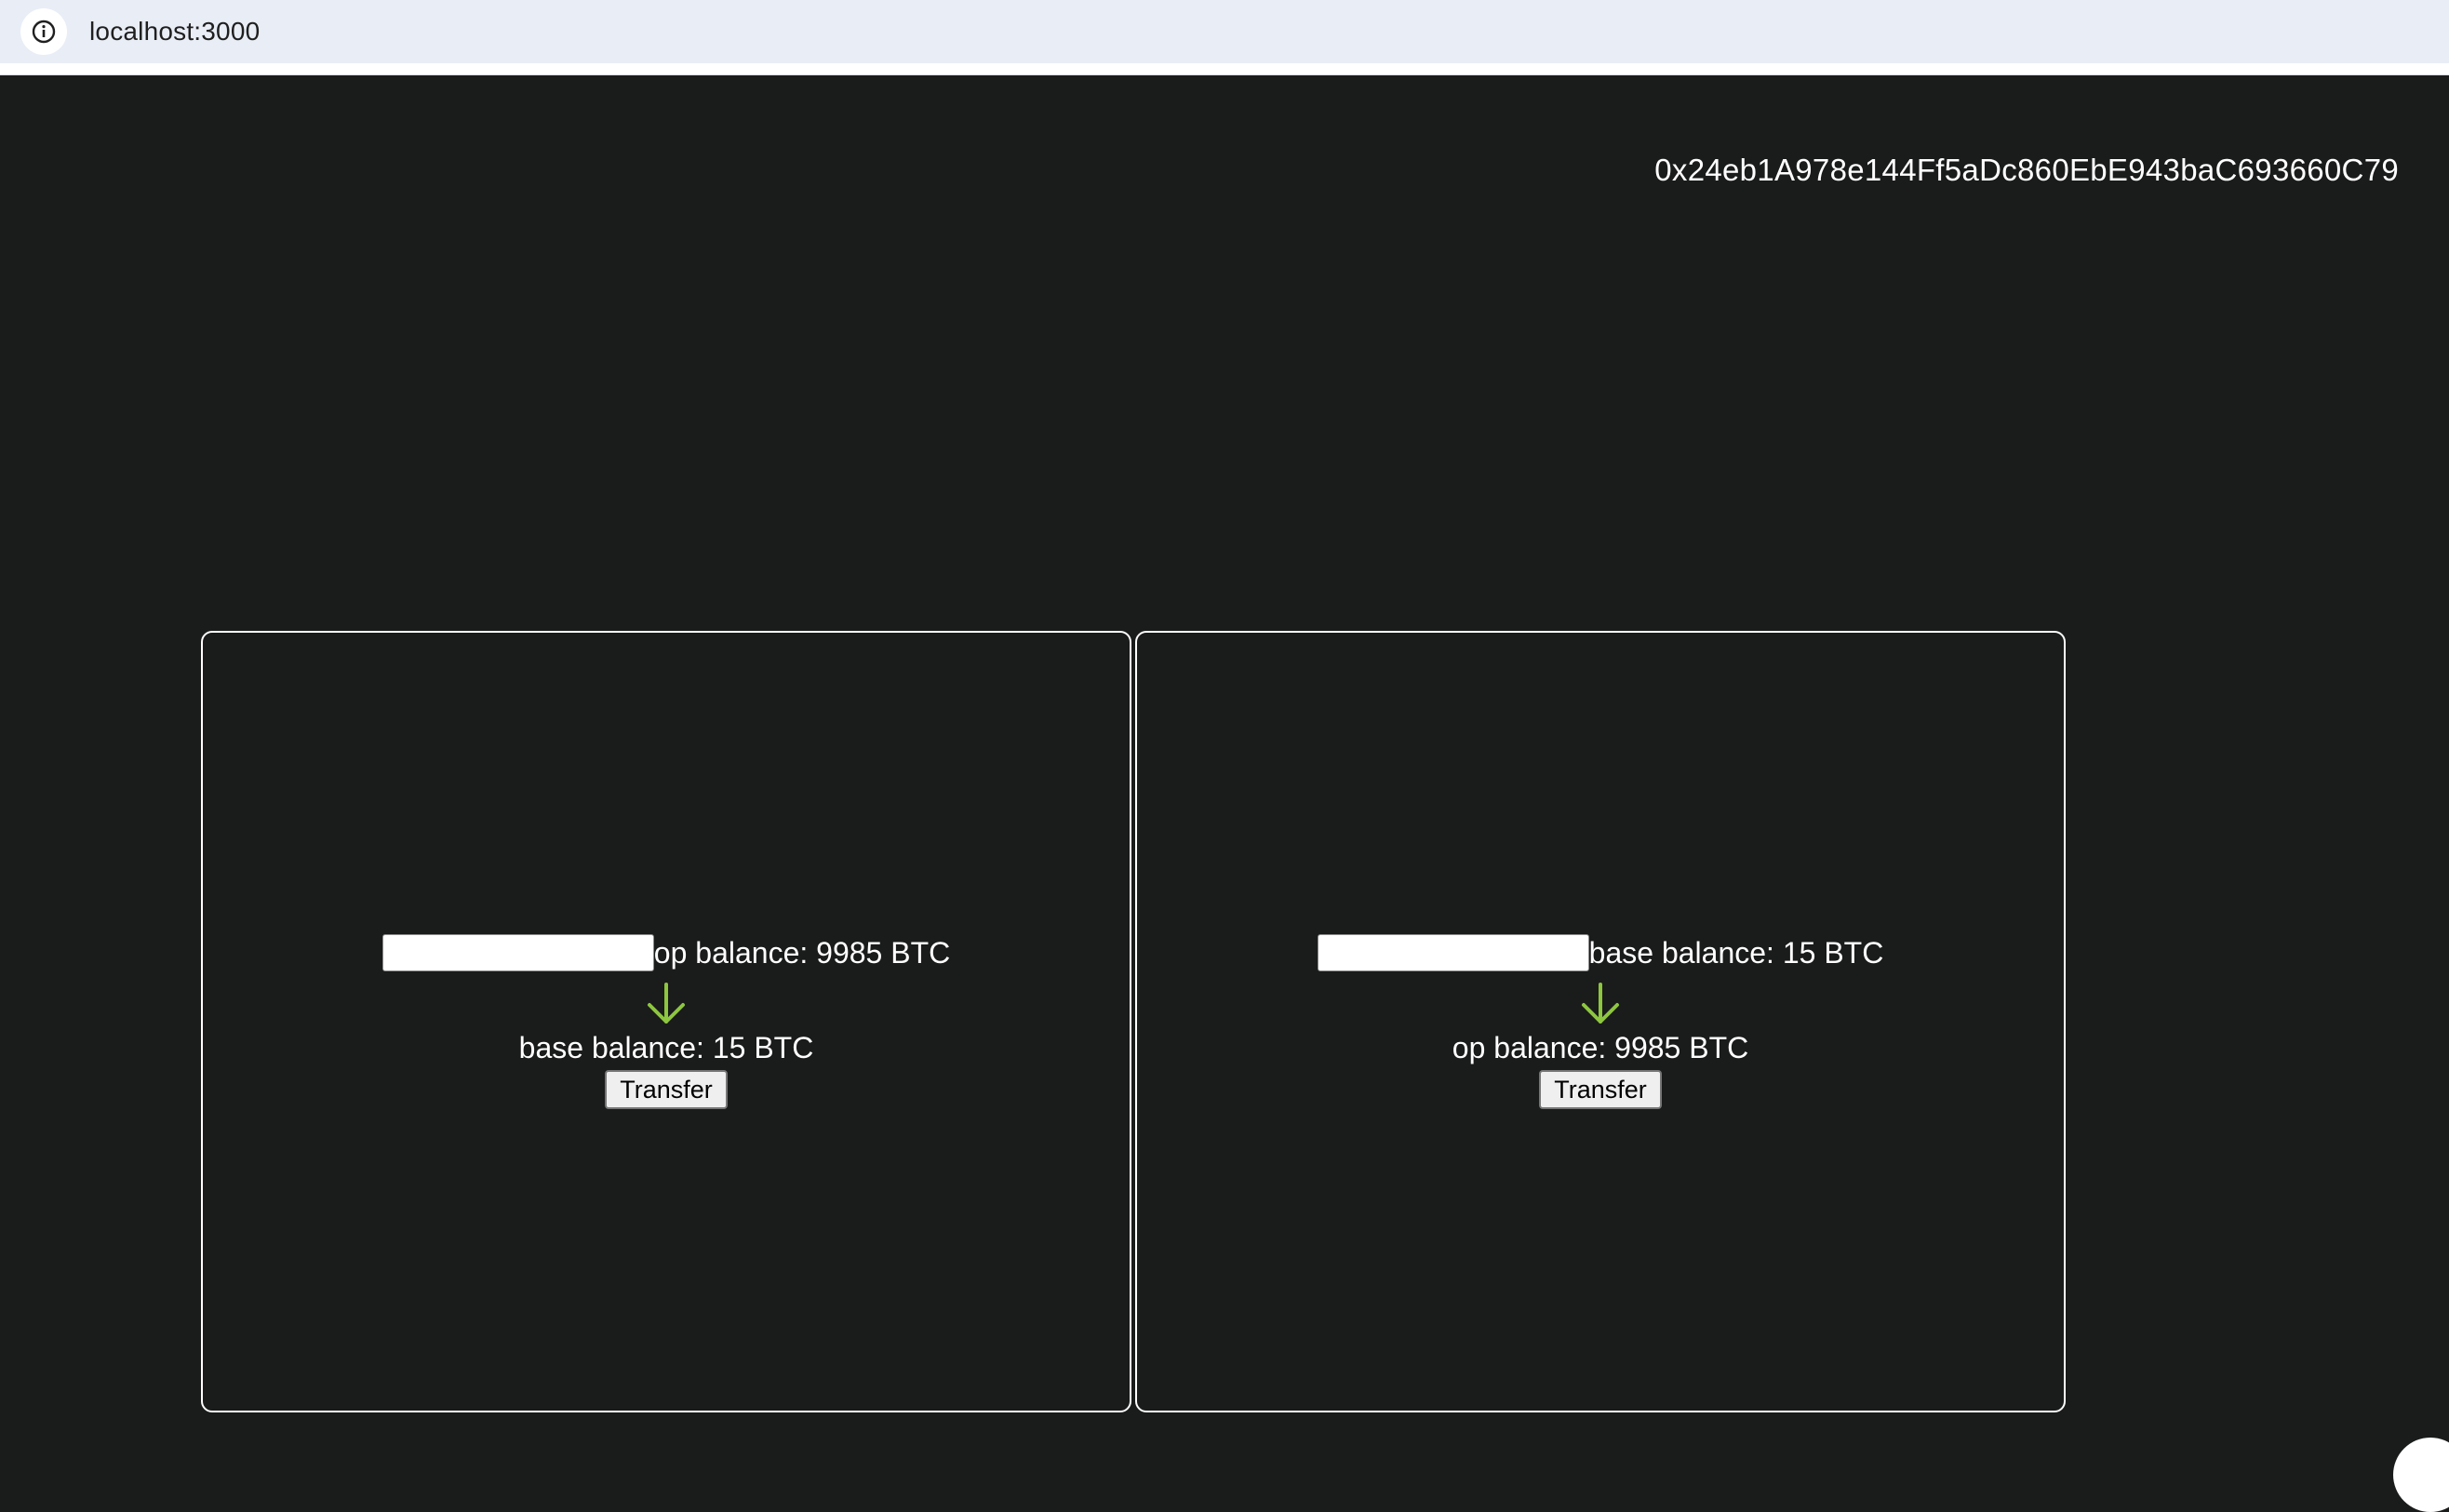 The image size is (2449, 1512). What do you see at coordinates (802, 953) in the screenshot?
I see `source-balance: op balance: 9985 BTC` at bounding box center [802, 953].